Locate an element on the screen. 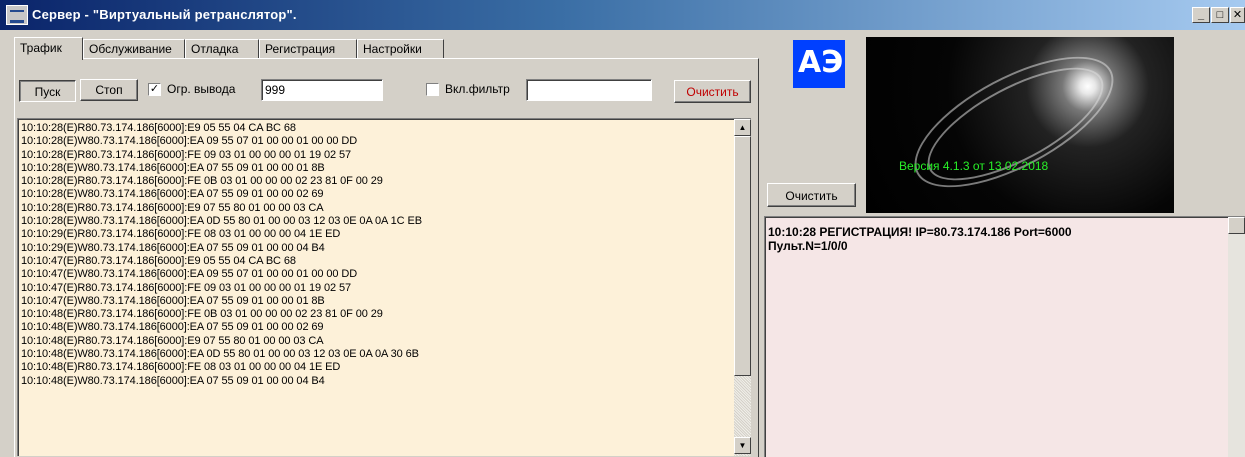 The width and height of the screenshot is (1245, 457). scroll-down-button: ▼ is located at coordinates (742, 445).